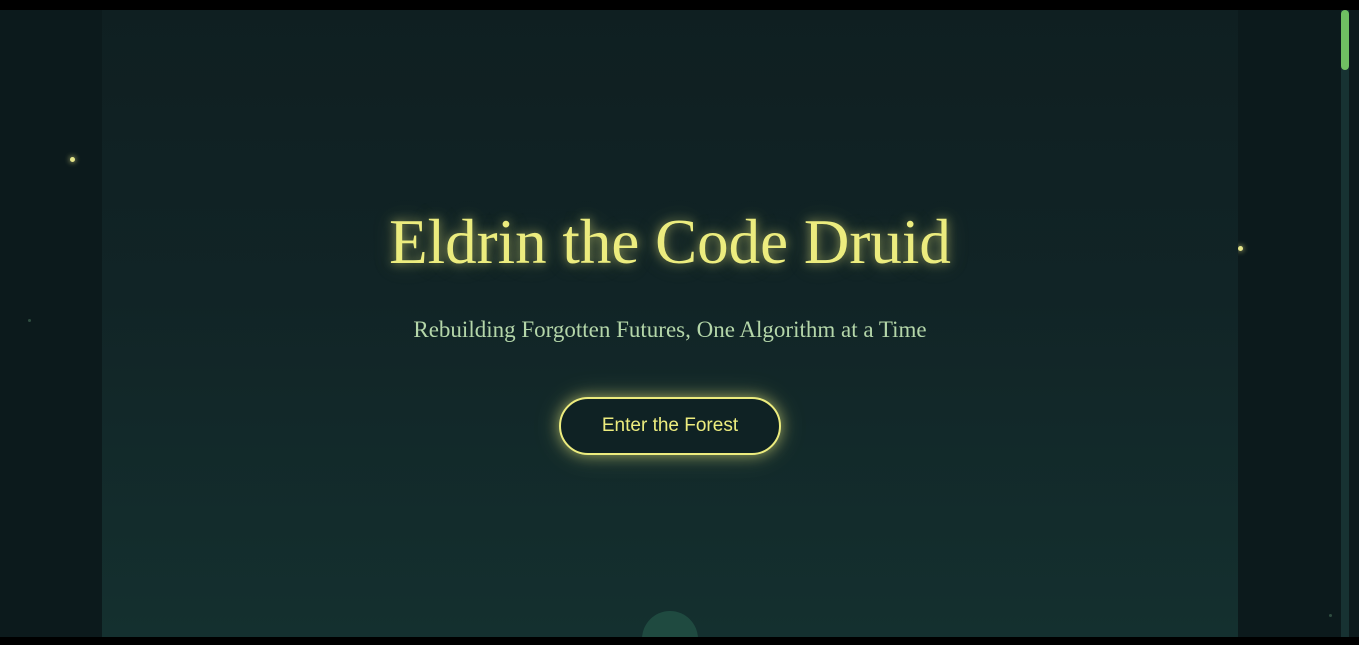 The height and width of the screenshot is (645, 1359). What do you see at coordinates (670, 242) in the screenshot?
I see `hero-title: Eldrin the Code Druid` at bounding box center [670, 242].